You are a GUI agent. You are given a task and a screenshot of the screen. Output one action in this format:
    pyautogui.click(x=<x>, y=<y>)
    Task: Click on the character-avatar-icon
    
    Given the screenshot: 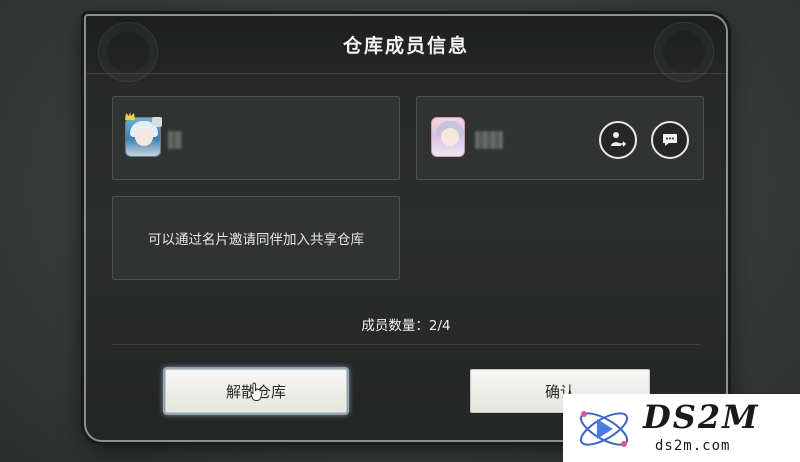 What is the action you would take?
    pyautogui.click(x=448, y=137)
    